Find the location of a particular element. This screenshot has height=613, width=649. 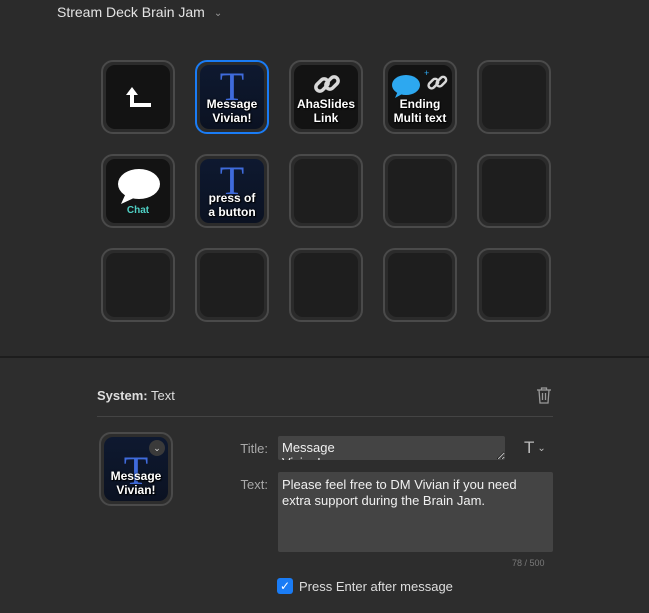

key-message-vivian: T Message Vivian! is located at coordinates (232, 97).